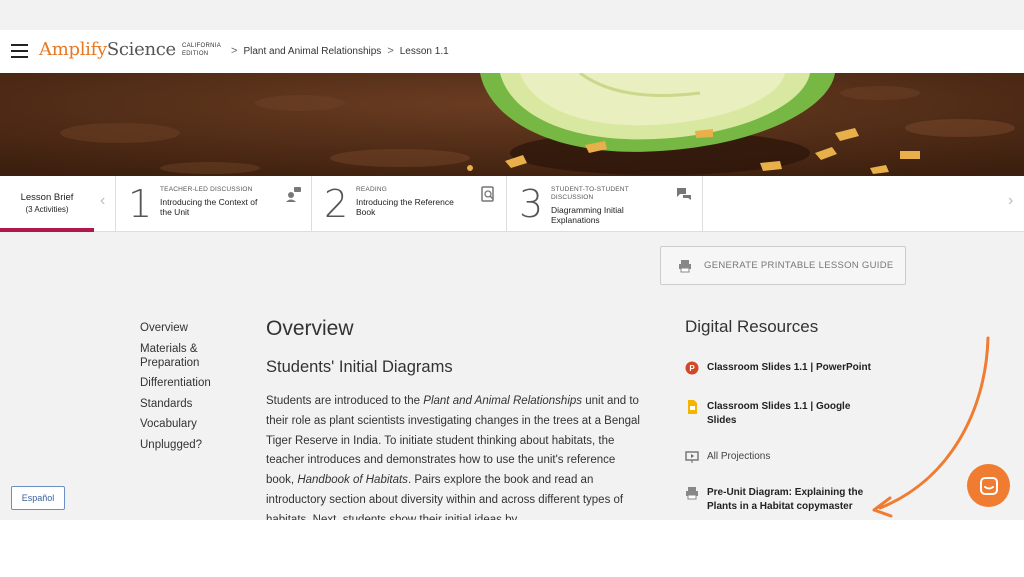 This screenshot has height=577, width=1024. Describe the element at coordinates (293, 194) in the screenshot. I see `discussion-icon` at that location.